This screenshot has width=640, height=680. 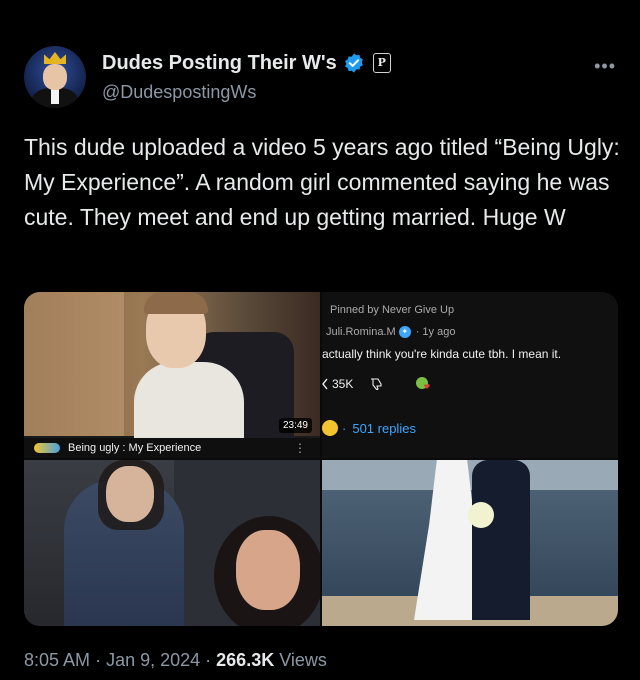 I want to click on video-thumbnail-image, so click(x=172, y=367).